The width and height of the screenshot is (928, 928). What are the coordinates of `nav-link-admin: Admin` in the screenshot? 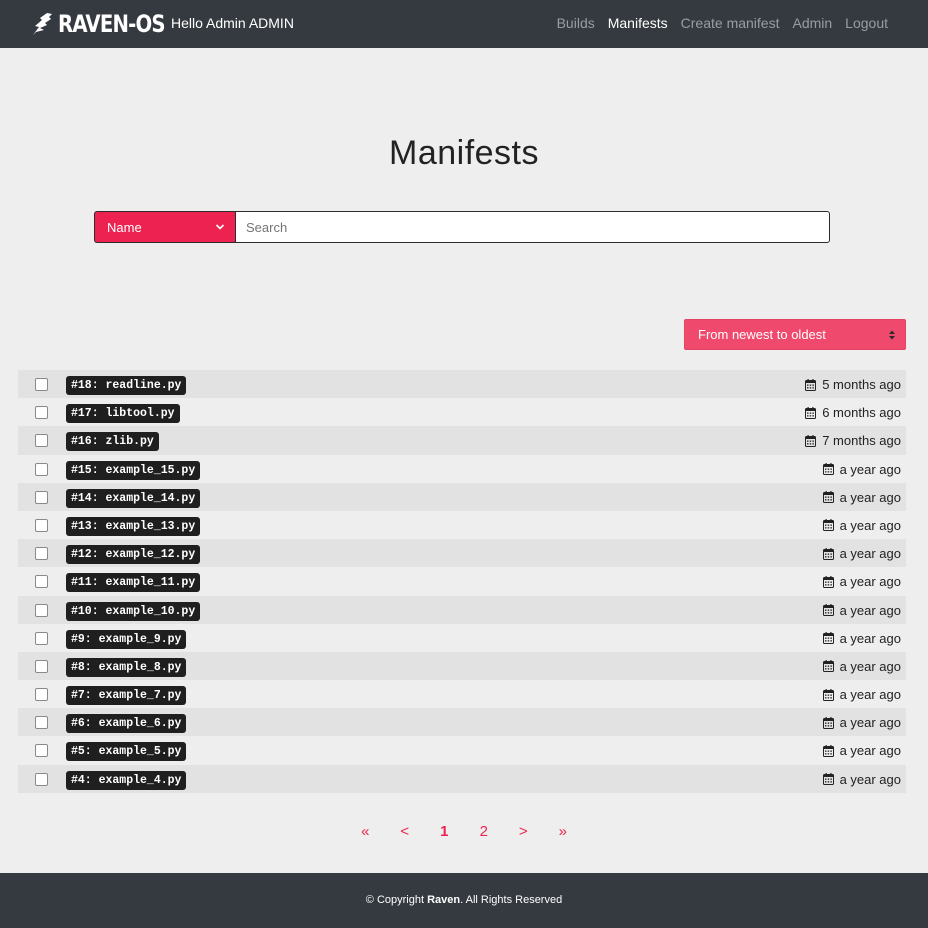 It's located at (812, 23).